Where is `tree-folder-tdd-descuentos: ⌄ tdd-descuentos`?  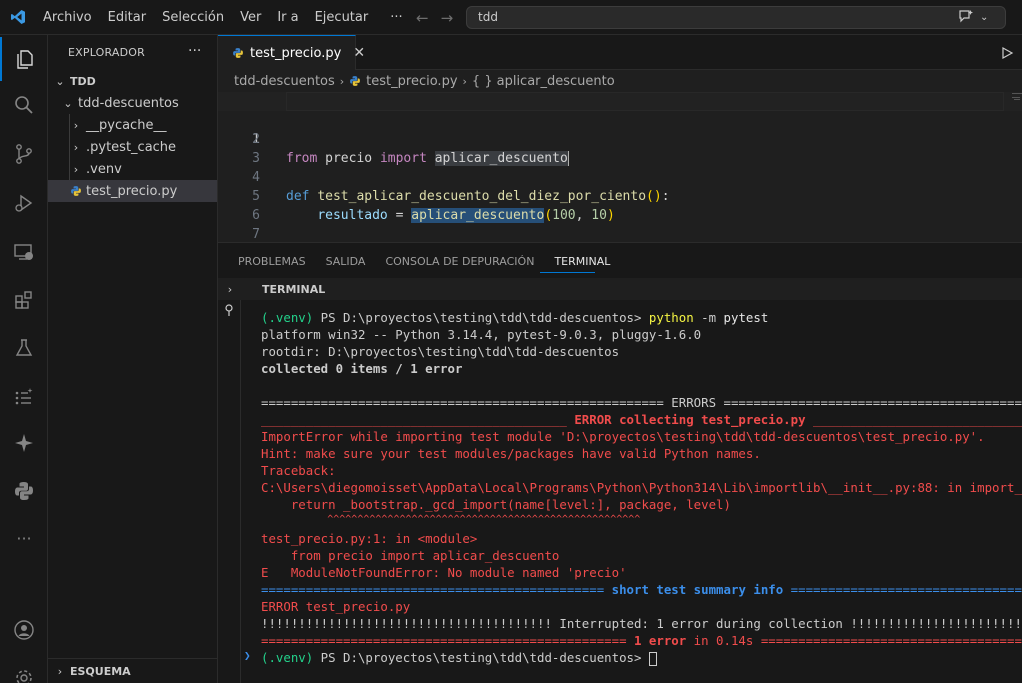 tree-folder-tdd-descuentos: ⌄ tdd-descuentos is located at coordinates (132, 103).